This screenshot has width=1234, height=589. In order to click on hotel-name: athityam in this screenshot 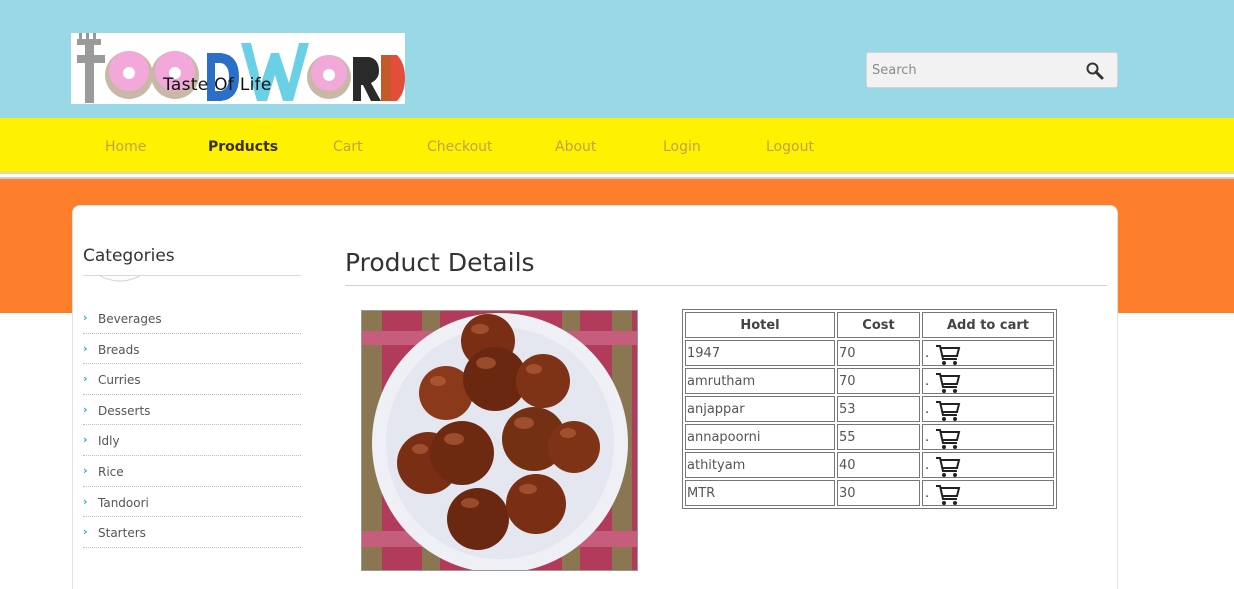, I will do `click(760, 465)`.